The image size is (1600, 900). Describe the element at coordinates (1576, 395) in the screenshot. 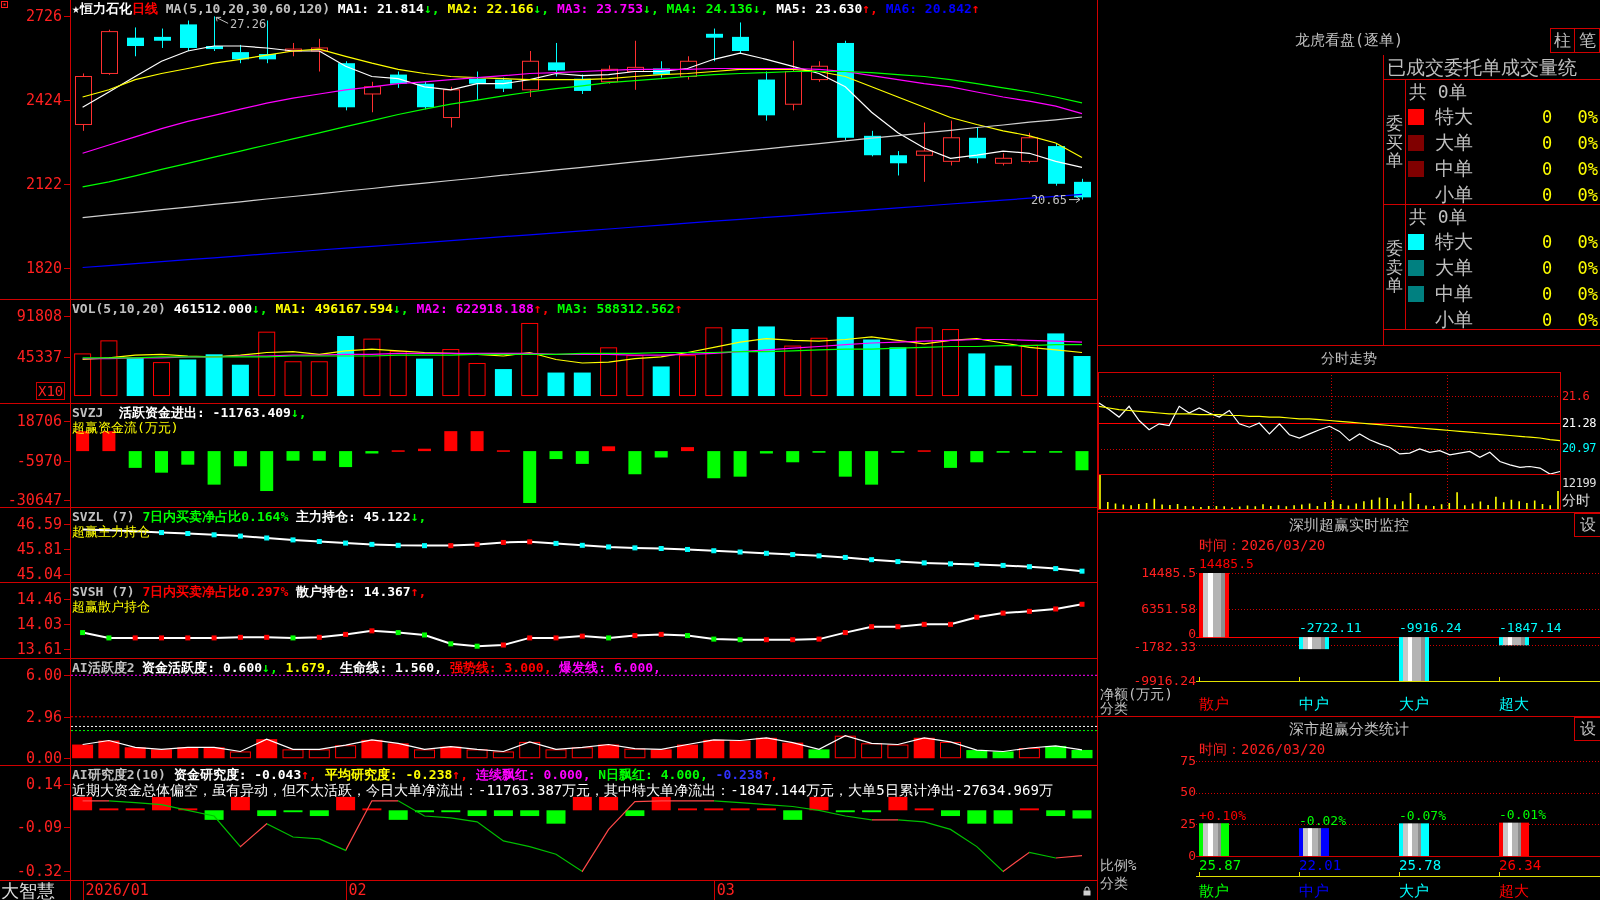

I see `axis-tick-label: 21.6` at that location.